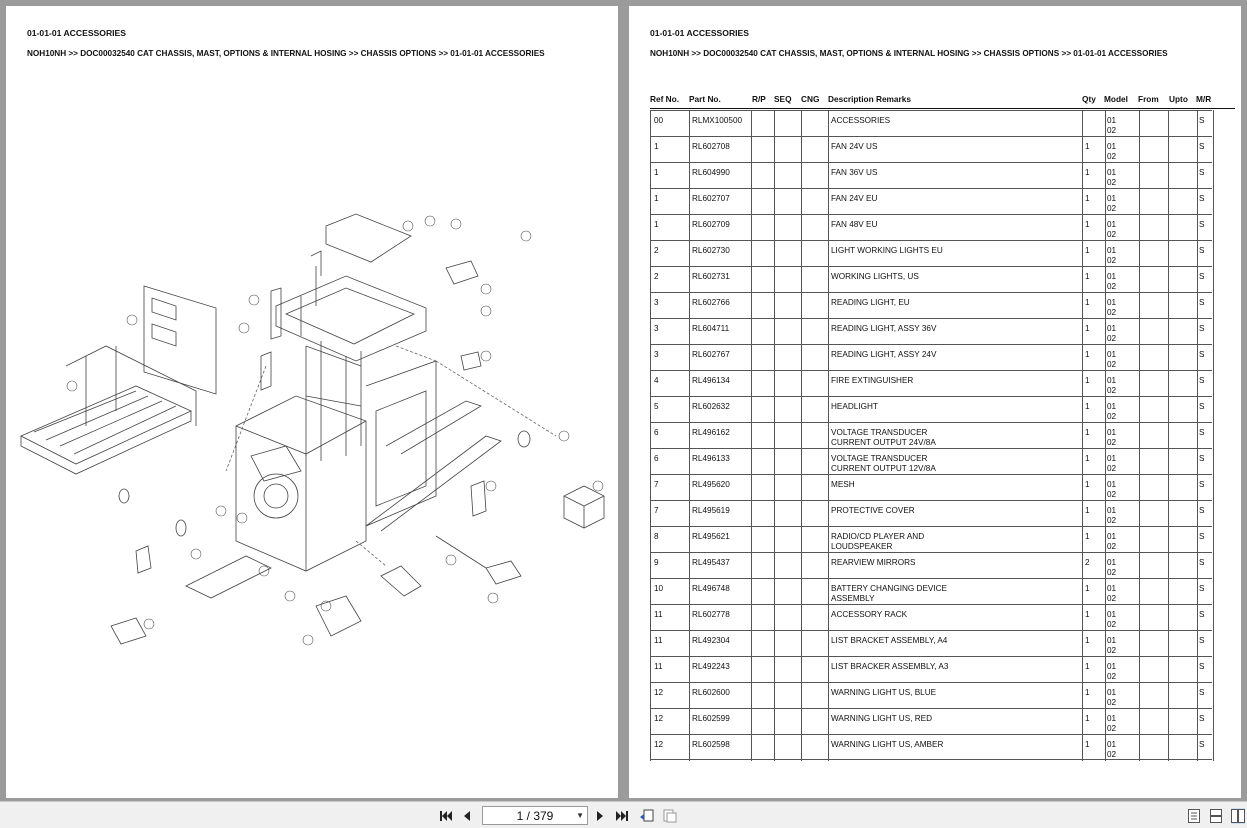 This screenshot has width=1247, height=828. Describe the element at coordinates (854, 224) in the screenshot. I see `description-cell: FAN 48V EU` at that location.